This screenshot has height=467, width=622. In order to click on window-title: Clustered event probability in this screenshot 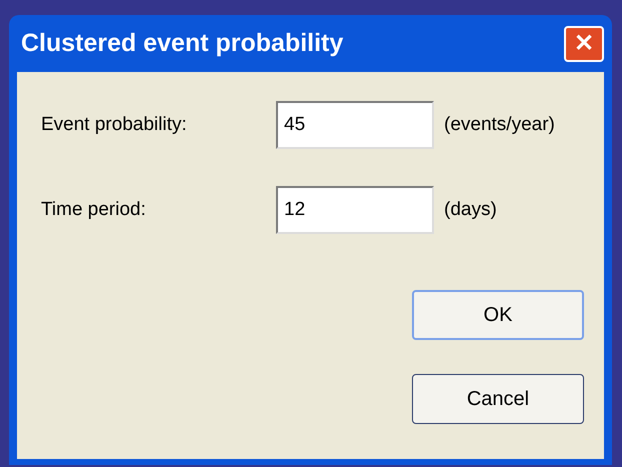, I will do `click(182, 43)`.